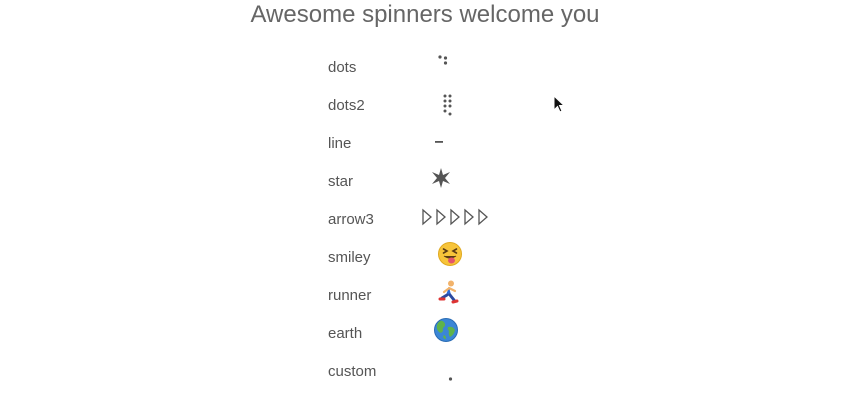 The image size is (850, 402). I want to click on spinner-label-arrow3: arrow3, so click(351, 219).